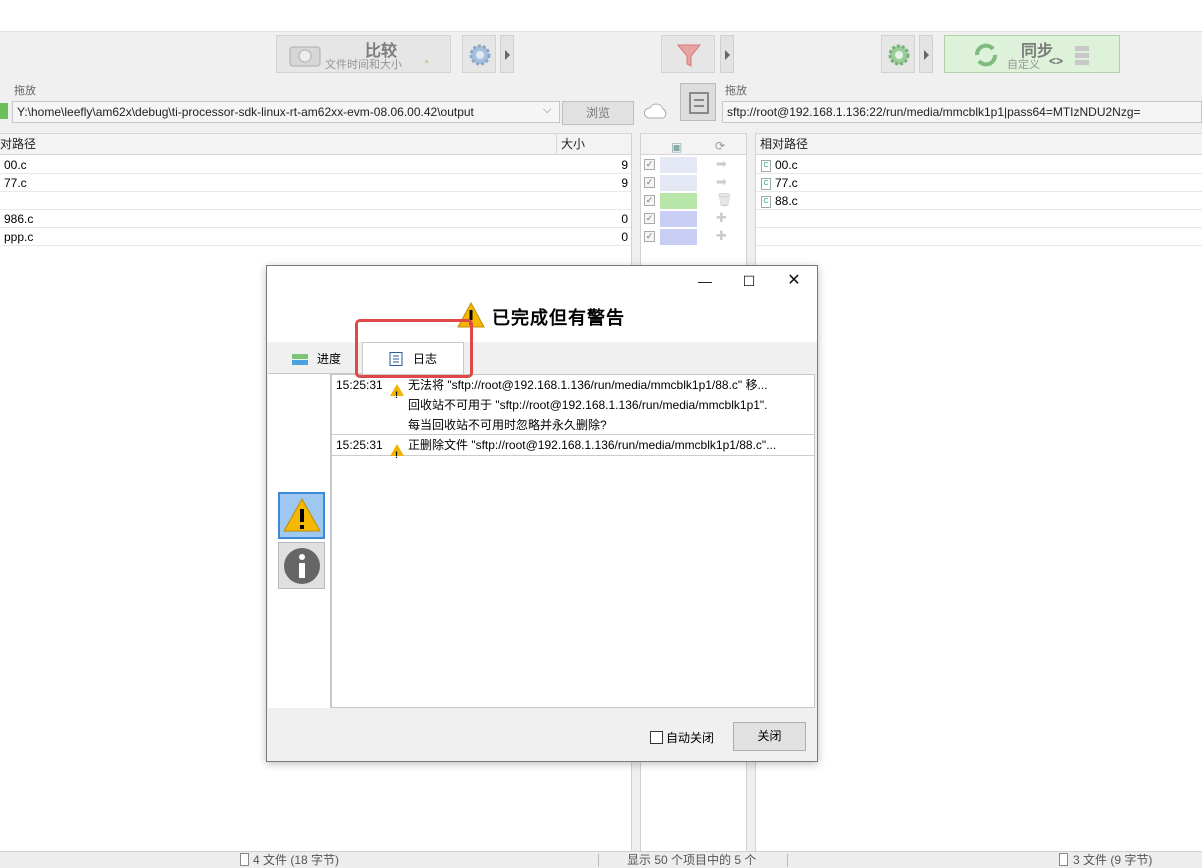 The height and width of the screenshot is (868, 1202). What do you see at coordinates (693, 144) in the screenshot?
I see `middle-column-header: ▣ ⟳` at bounding box center [693, 144].